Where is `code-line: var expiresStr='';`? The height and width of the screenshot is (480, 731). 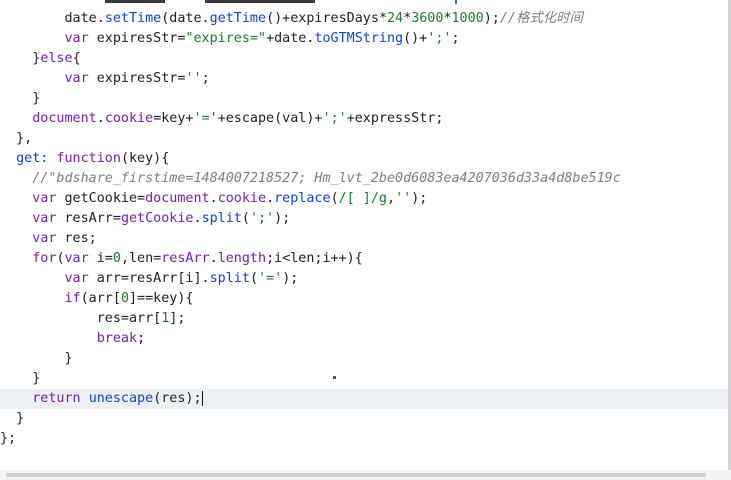
code-line: var expiresStr=''; is located at coordinates (105, 79).